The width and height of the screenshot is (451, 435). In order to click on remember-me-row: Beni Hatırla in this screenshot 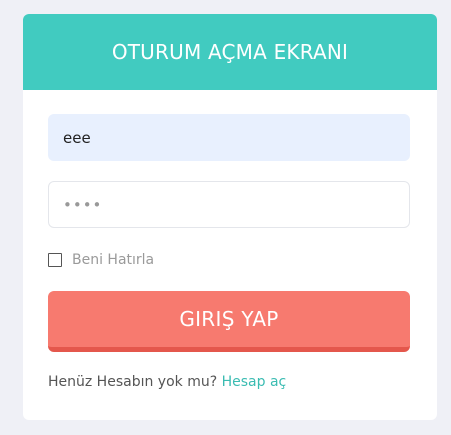, I will do `click(101, 260)`.